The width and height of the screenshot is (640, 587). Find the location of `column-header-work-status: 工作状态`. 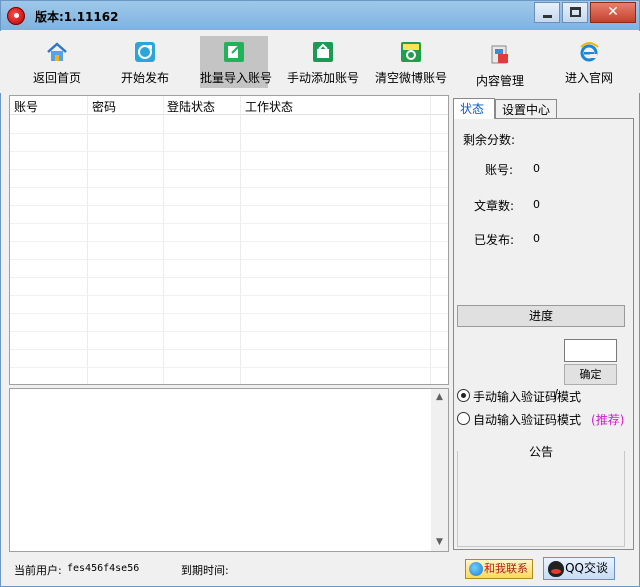

column-header-work-status: 工作状态 is located at coordinates (269, 106).